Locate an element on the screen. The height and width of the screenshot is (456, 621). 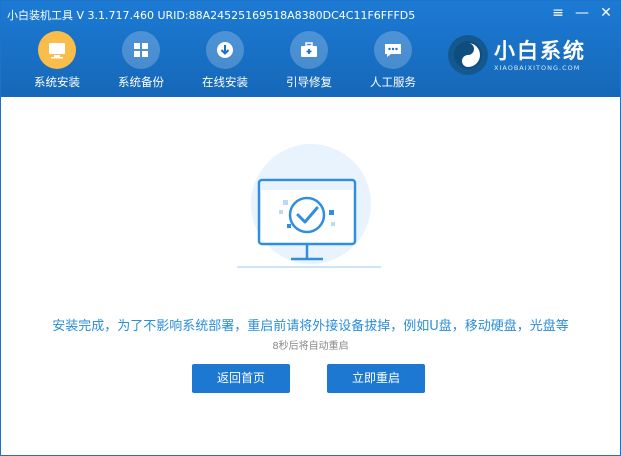
nav-item-system-backup: 系统备份 is located at coordinates (141, 62).